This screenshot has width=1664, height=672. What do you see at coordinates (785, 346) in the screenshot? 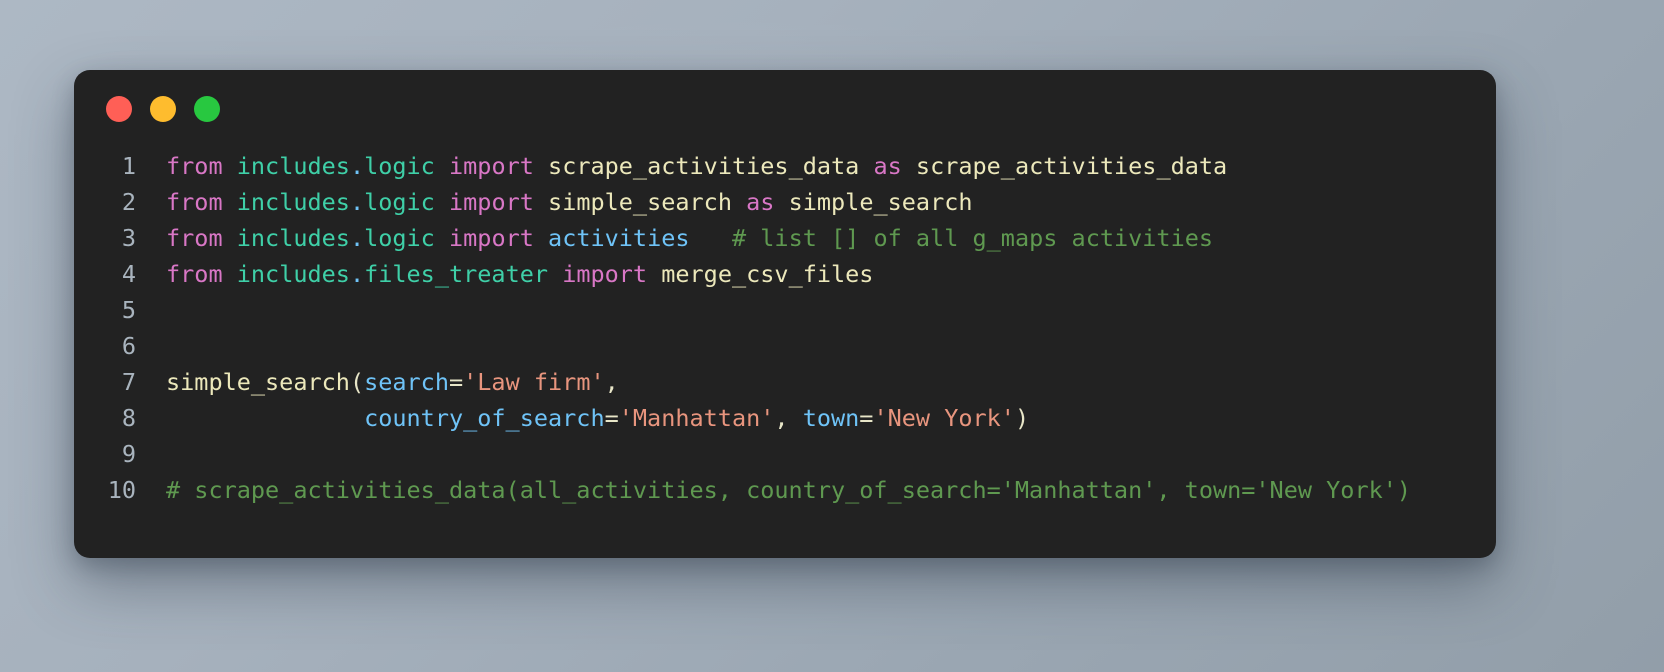
I see `code-line: 6` at bounding box center [785, 346].